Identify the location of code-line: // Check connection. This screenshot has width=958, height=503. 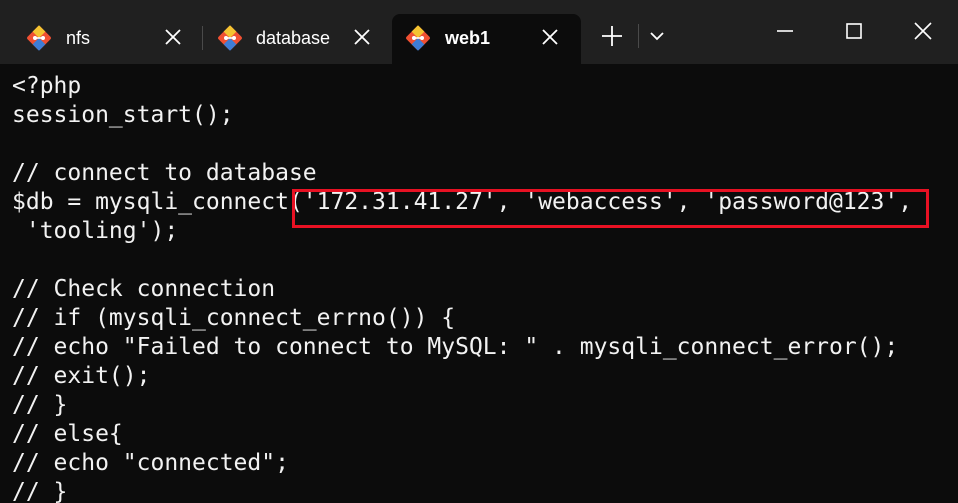
(144, 289).